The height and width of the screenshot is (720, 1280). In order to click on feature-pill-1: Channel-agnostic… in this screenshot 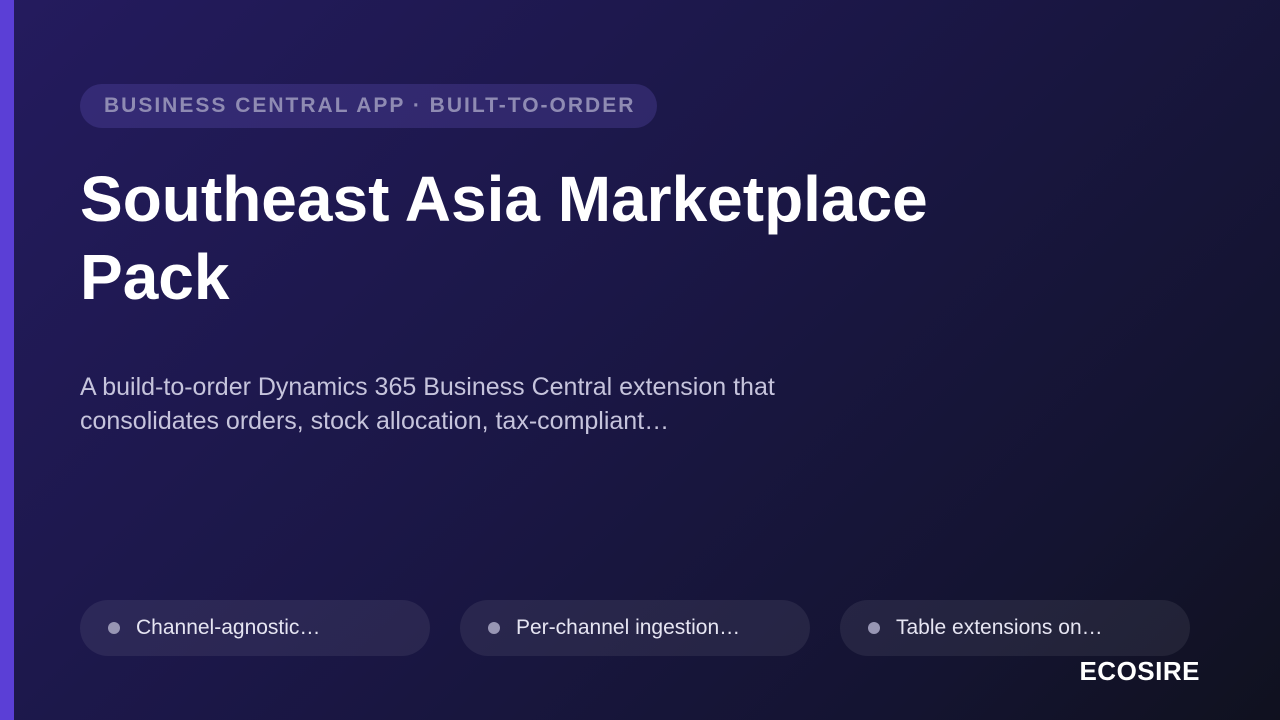, I will do `click(255, 628)`.